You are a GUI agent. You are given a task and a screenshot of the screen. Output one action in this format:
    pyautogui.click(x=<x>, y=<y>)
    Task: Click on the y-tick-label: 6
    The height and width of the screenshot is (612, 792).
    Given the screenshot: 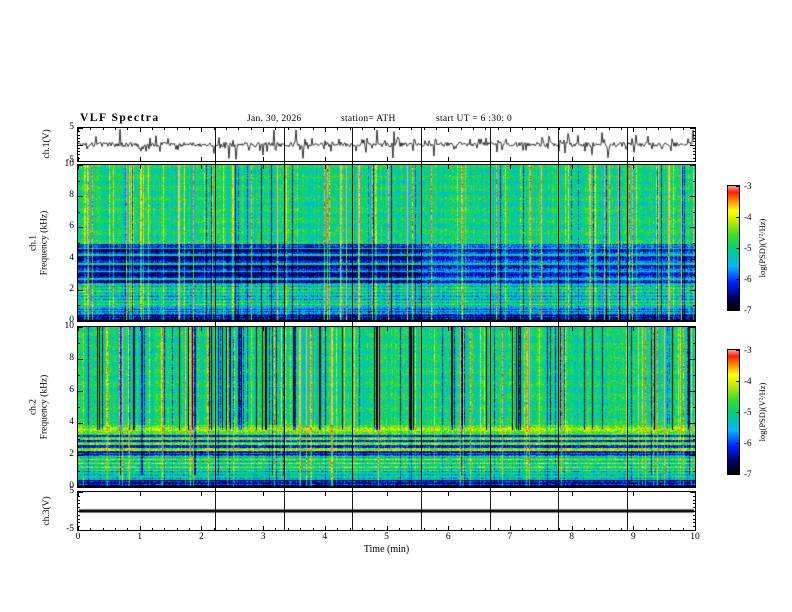 What is the action you would take?
    pyautogui.click(x=71, y=226)
    